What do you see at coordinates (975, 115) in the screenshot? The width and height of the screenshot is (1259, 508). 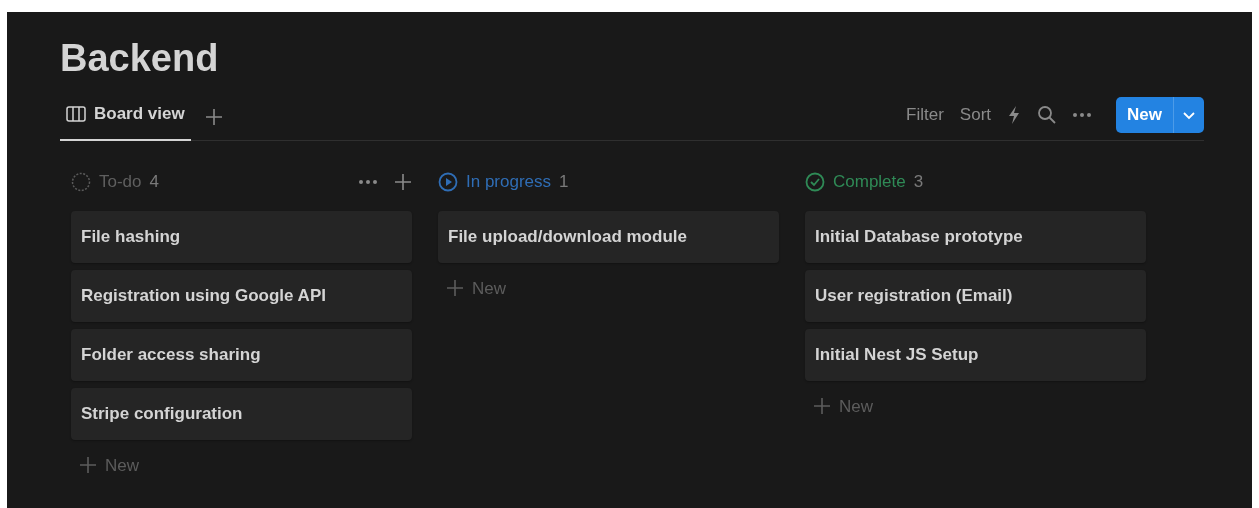 I see `sort-button: Sort` at bounding box center [975, 115].